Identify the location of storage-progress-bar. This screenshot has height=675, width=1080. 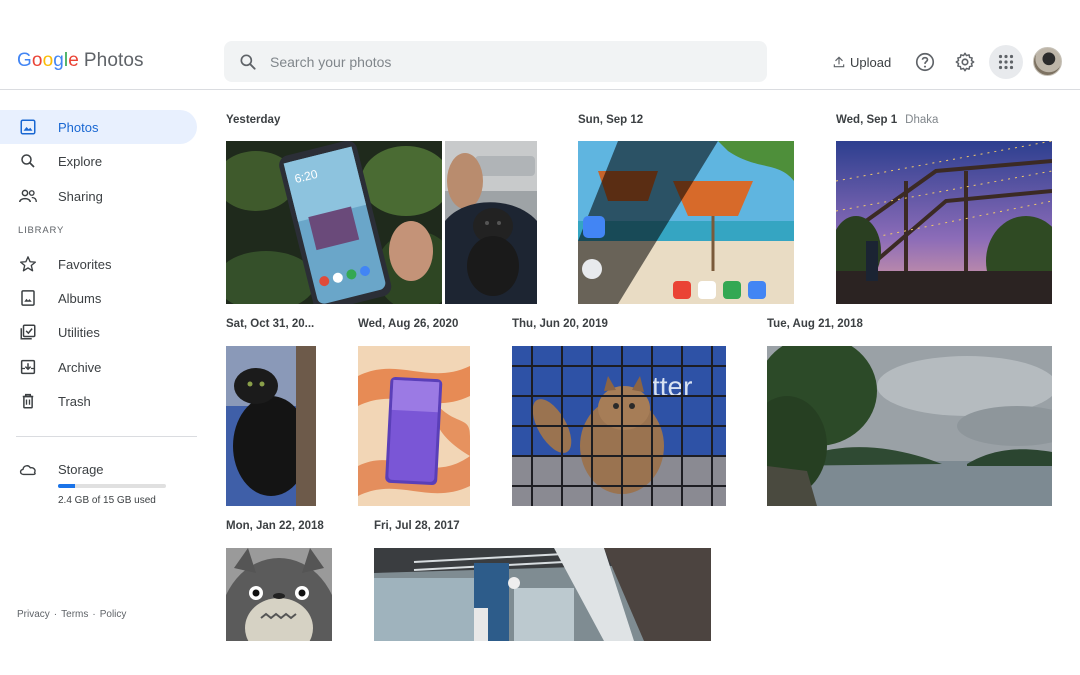
(112, 486).